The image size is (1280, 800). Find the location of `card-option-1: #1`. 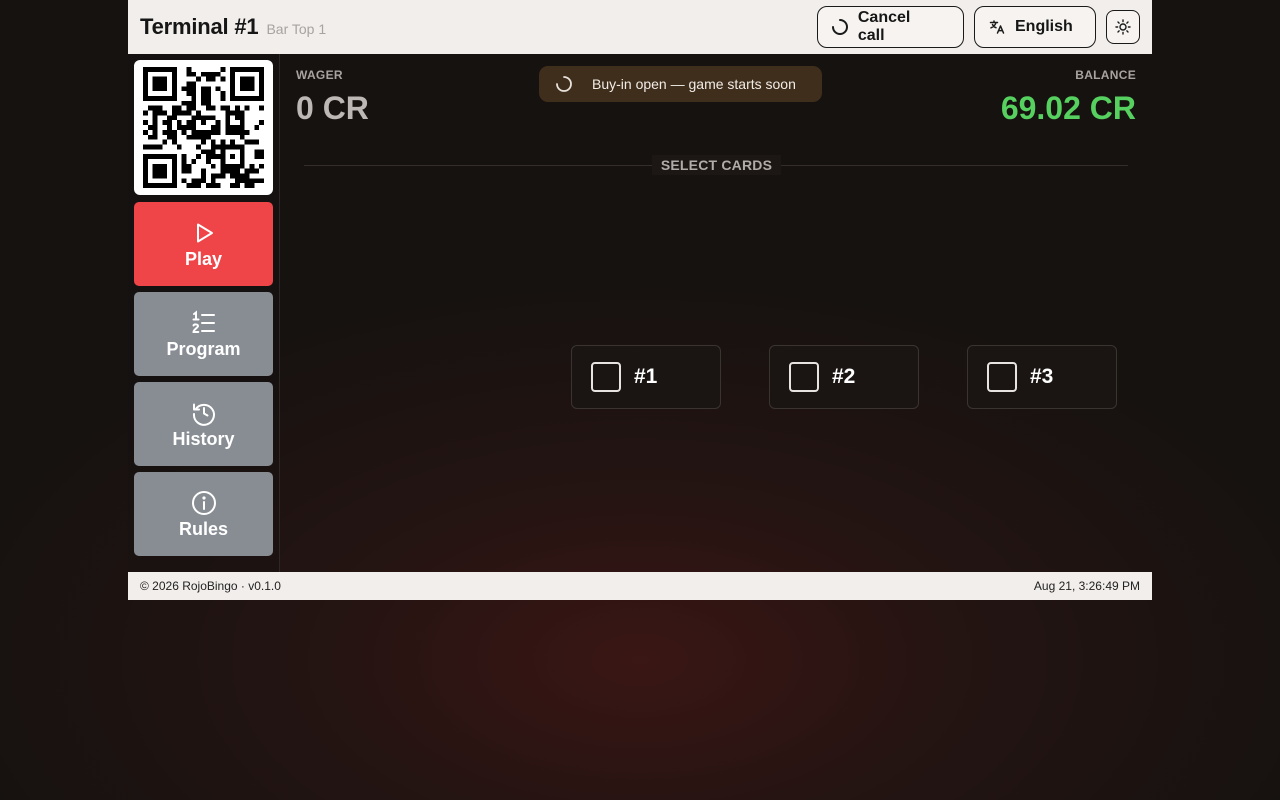

card-option-1: #1 is located at coordinates (646, 377).